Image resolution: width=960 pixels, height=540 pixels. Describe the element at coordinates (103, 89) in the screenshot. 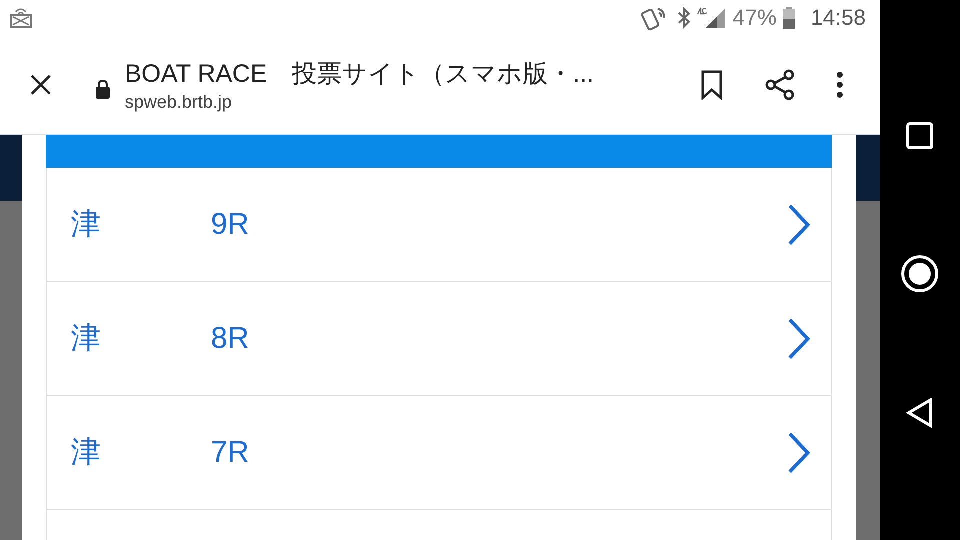

I see `lock-icon` at that location.